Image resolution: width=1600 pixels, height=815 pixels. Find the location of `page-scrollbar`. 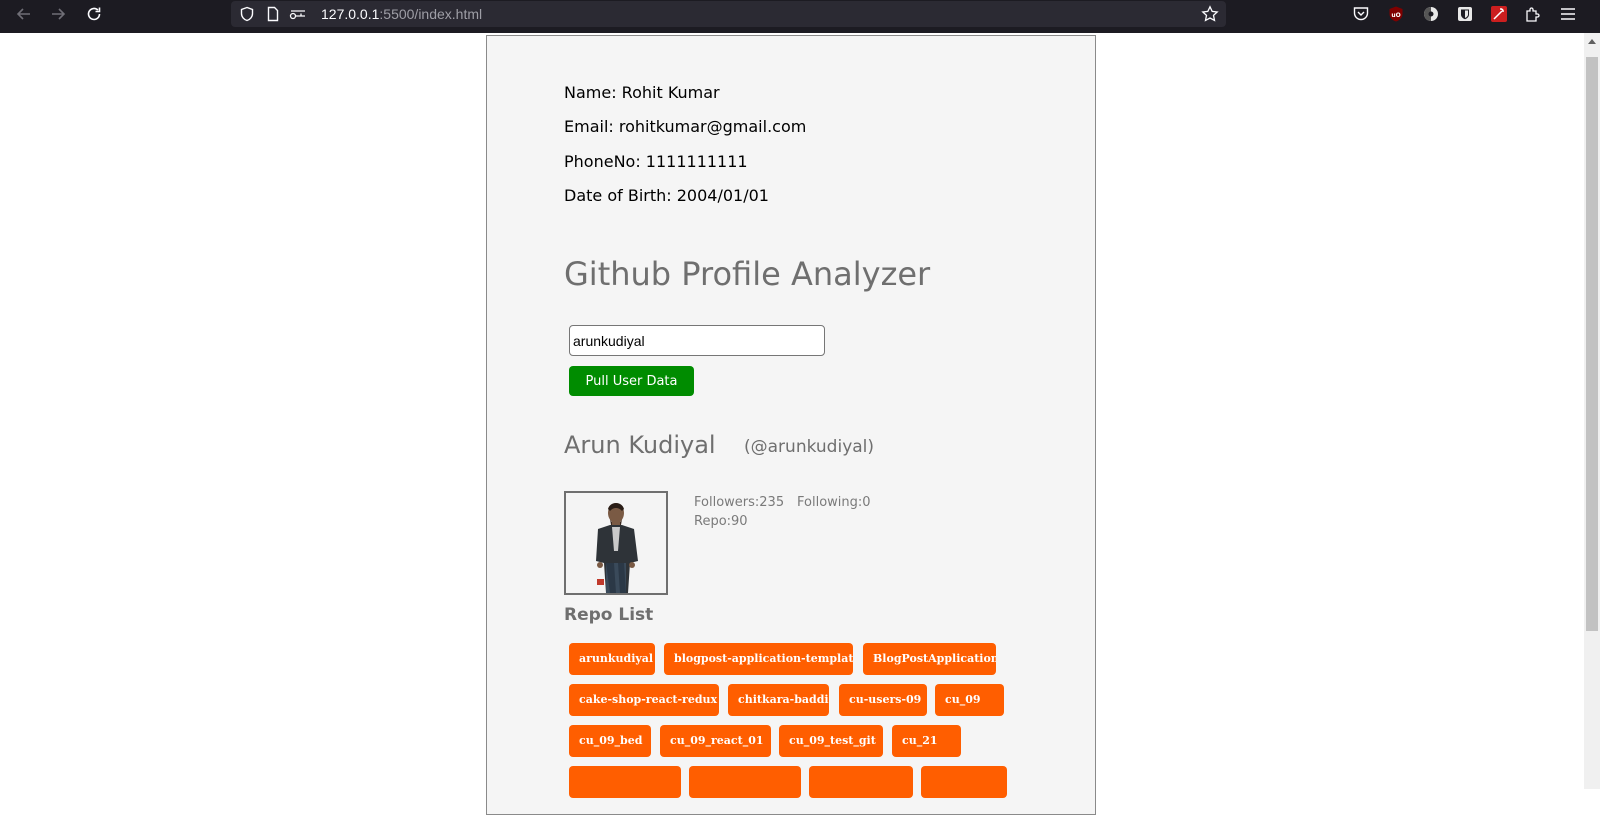

page-scrollbar is located at coordinates (1592, 411).